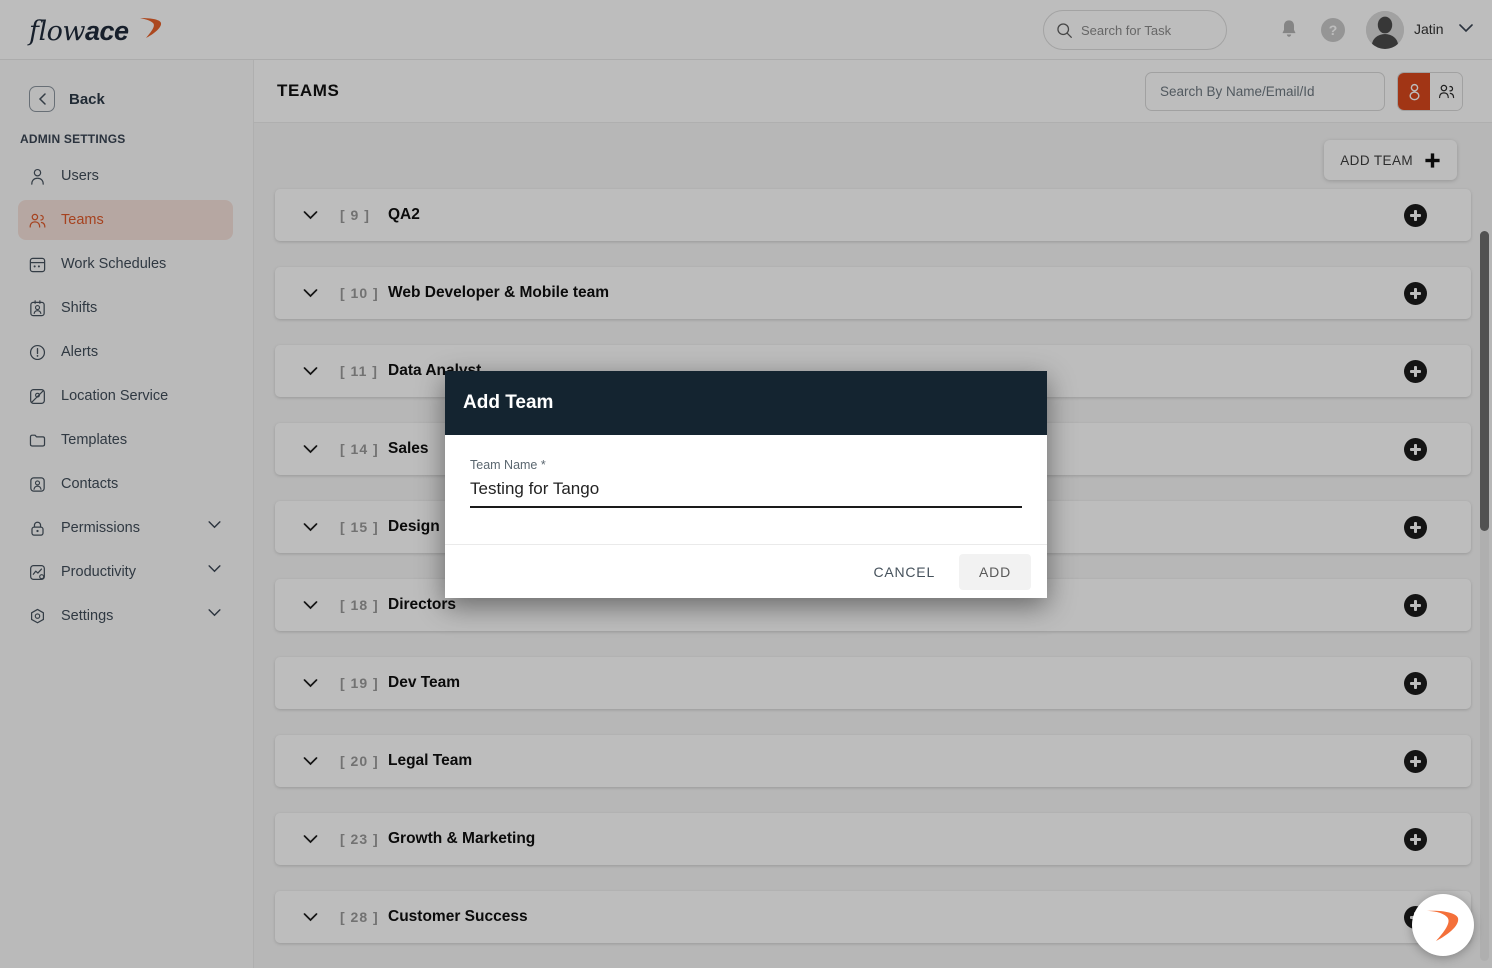 The height and width of the screenshot is (968, 1492). I want to click on name-search-input, so click(1265, 91).